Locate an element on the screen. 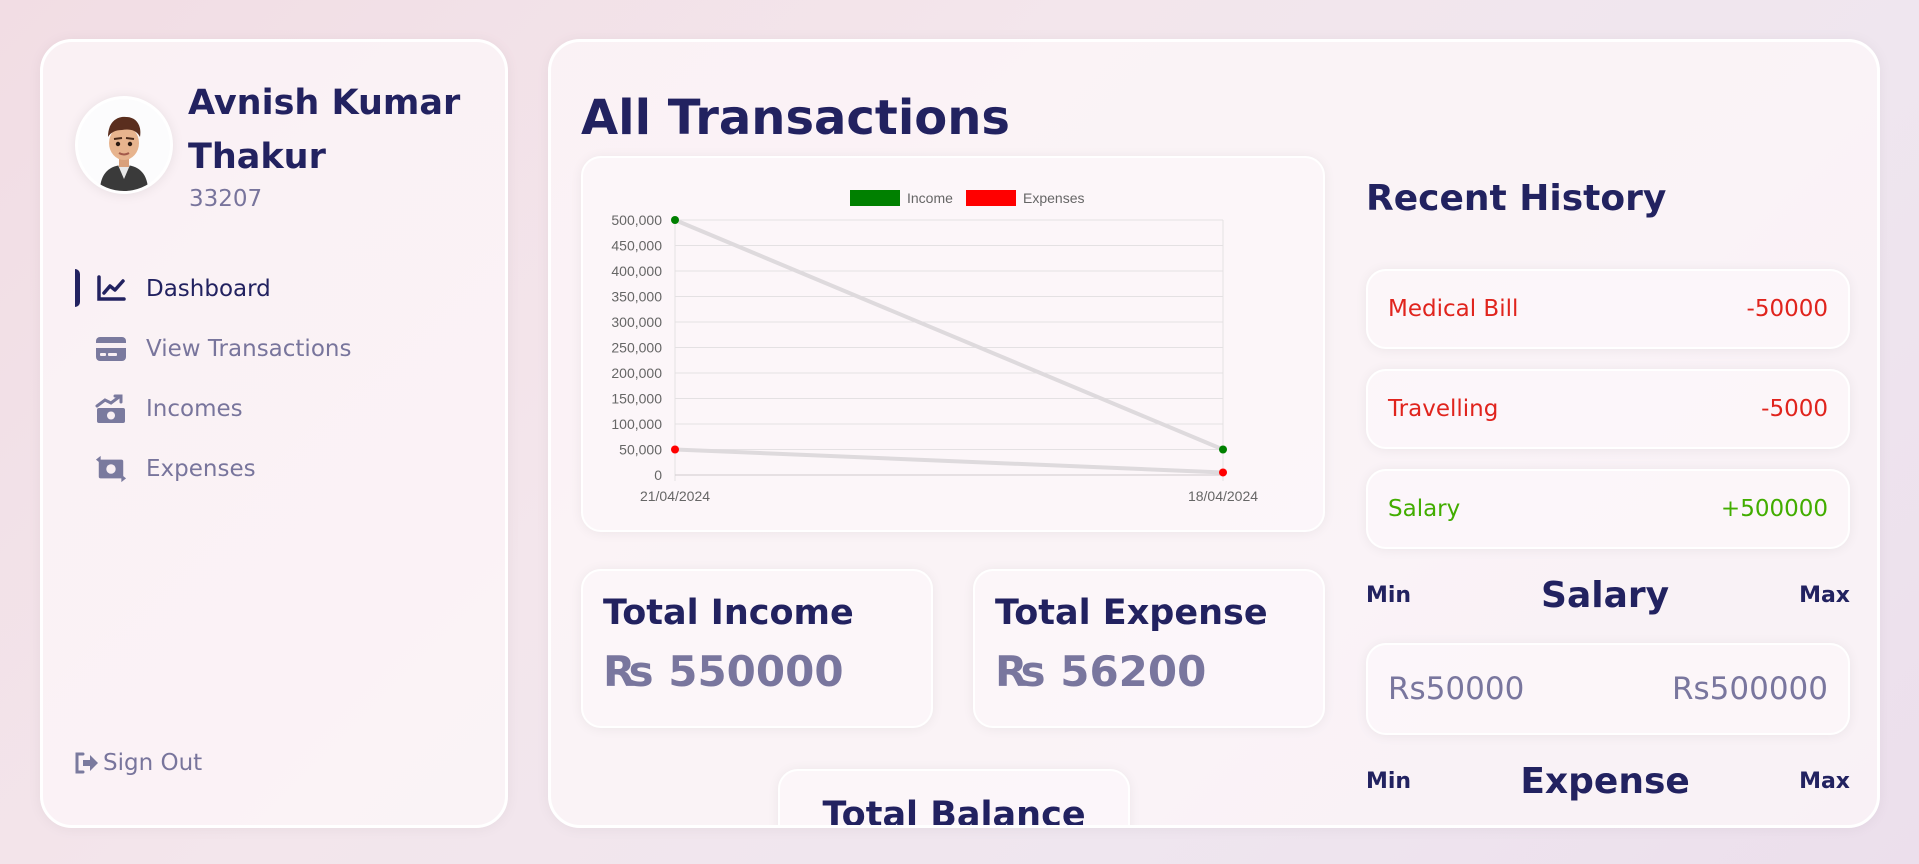 The image size is (1919, 864). expense-range-header: Min Expense Max is located at coordinates (1608, 781).